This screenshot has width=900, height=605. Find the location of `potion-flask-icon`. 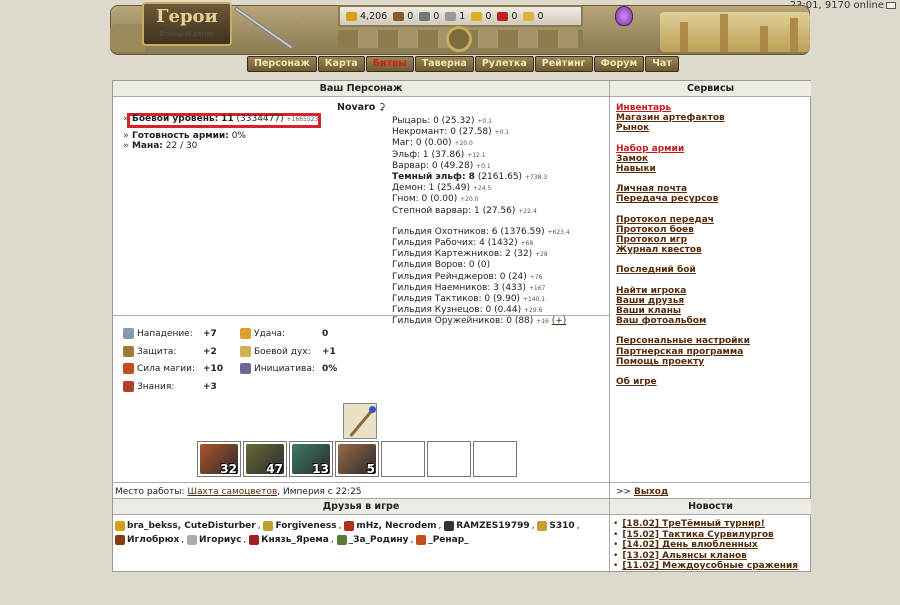

potion-flask-icon is located at coordinates (624, 16).